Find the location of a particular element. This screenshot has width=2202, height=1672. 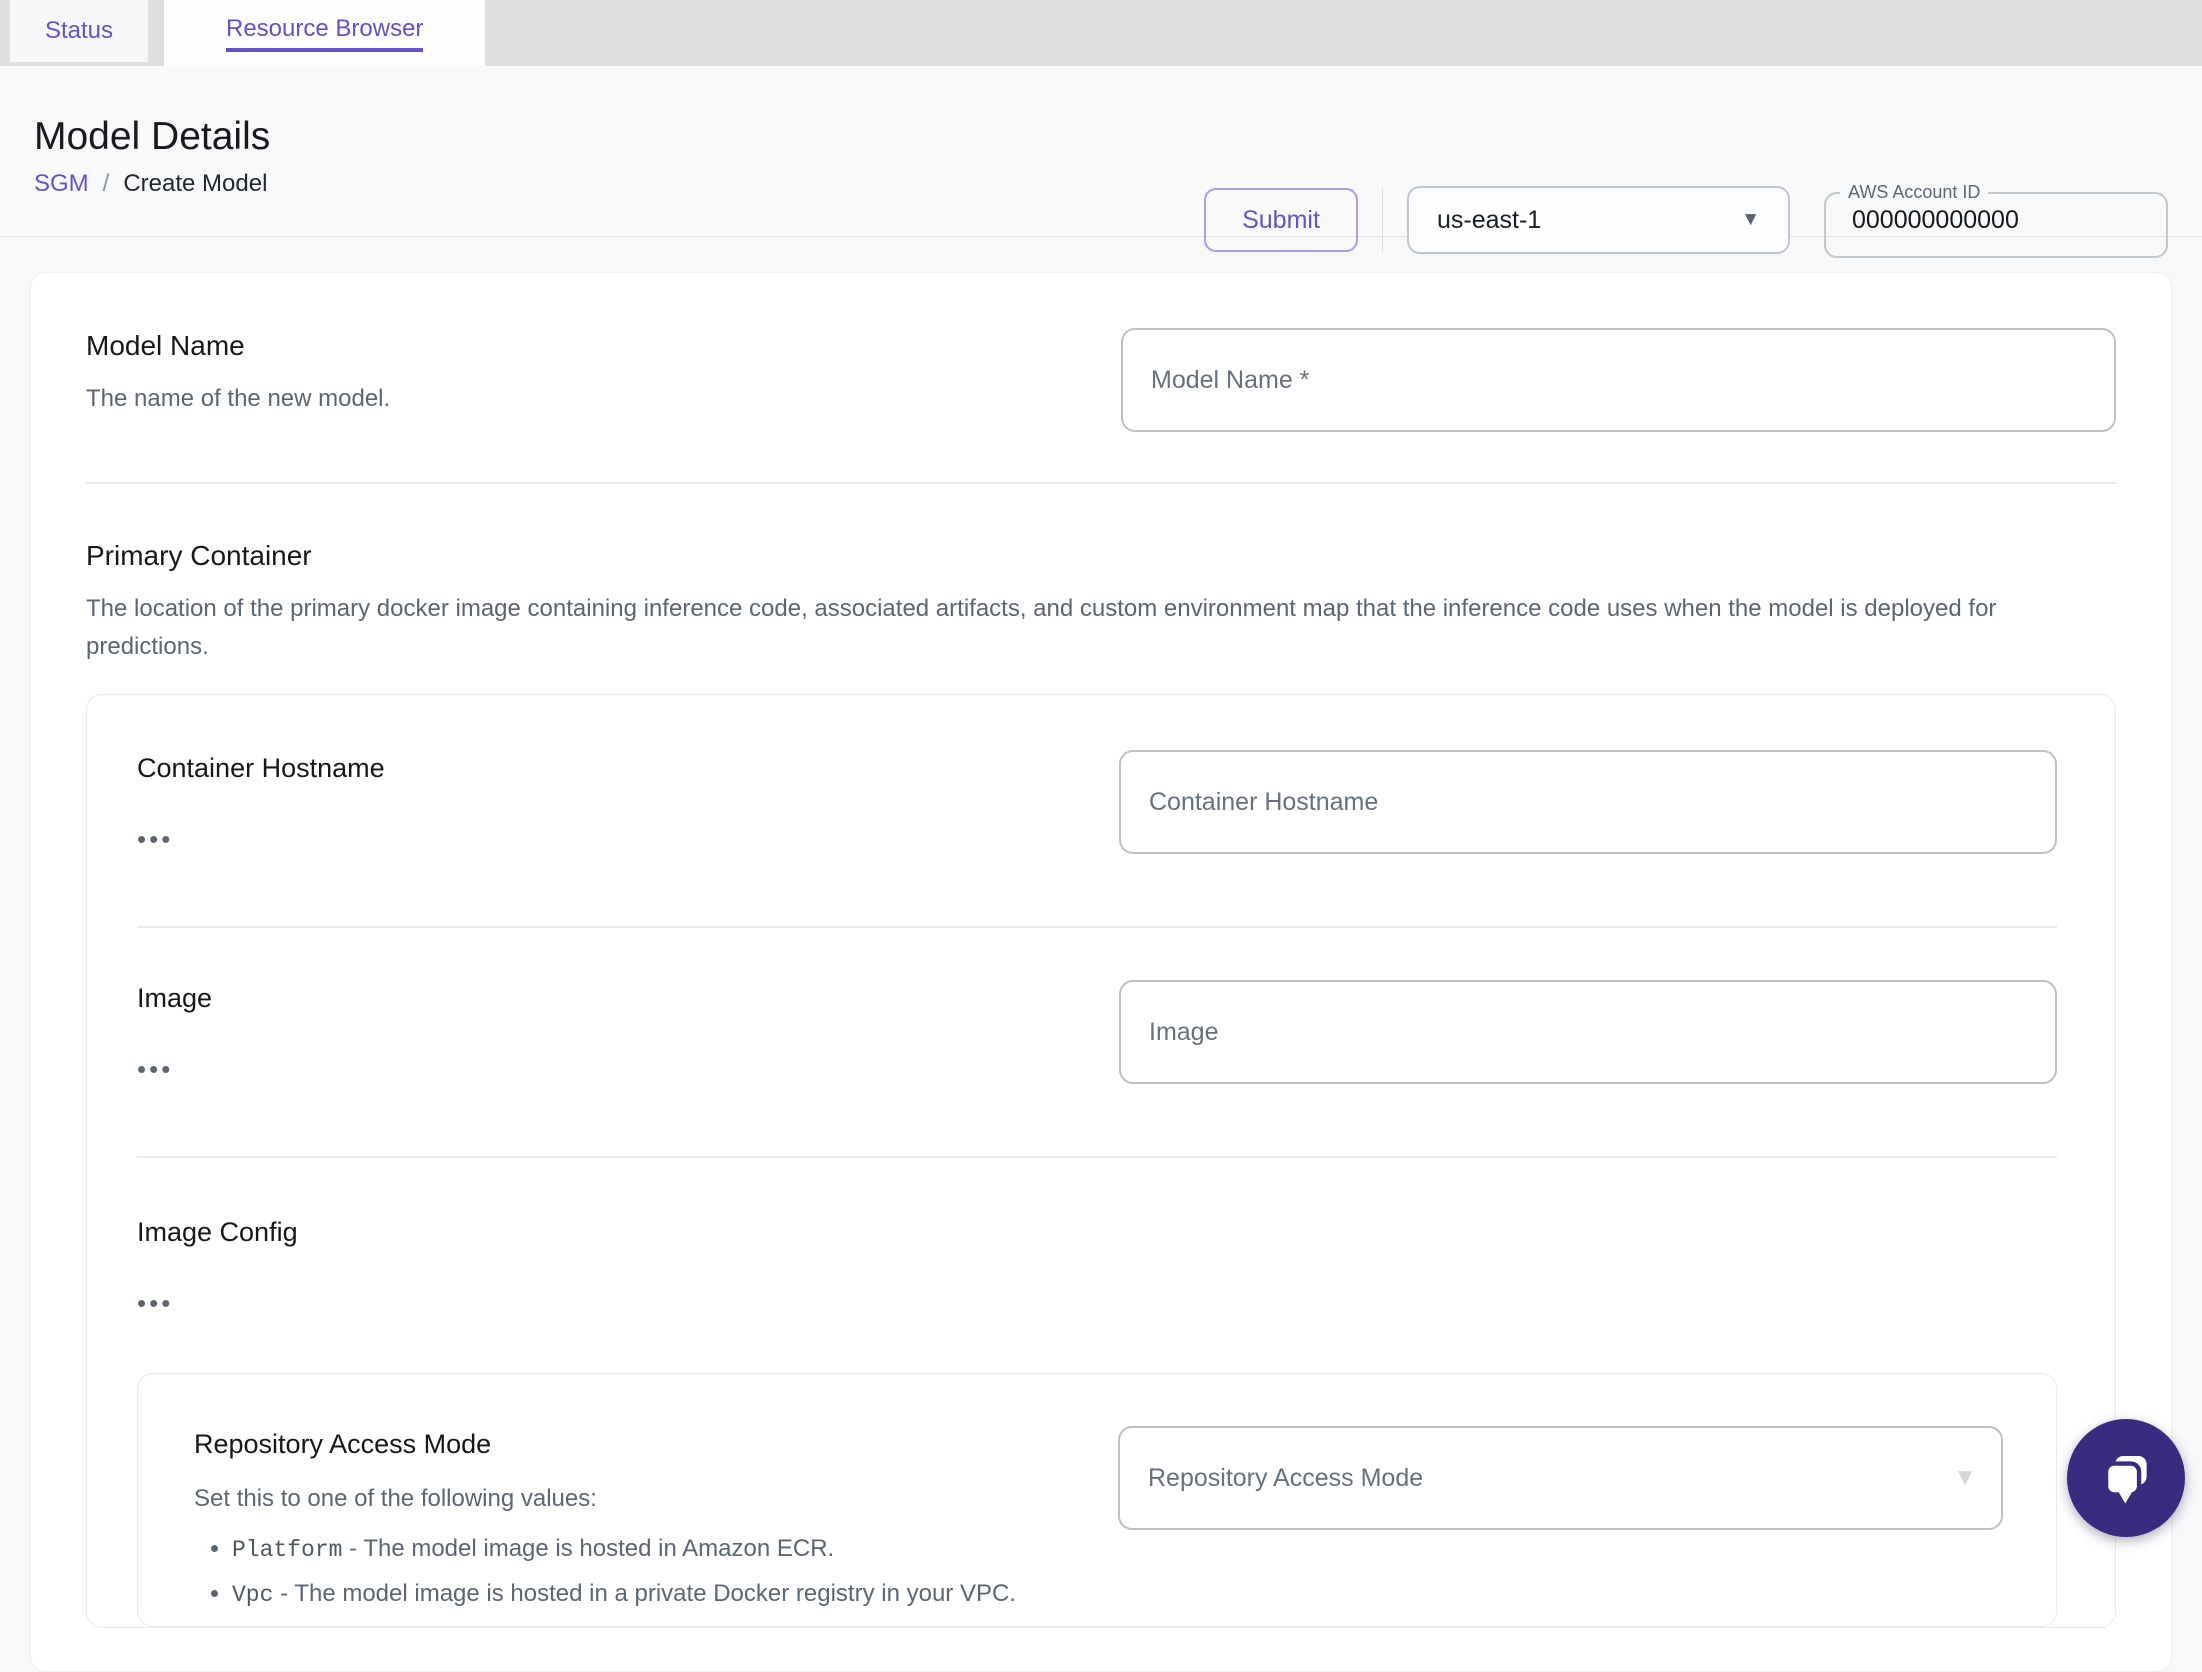

image-title: Image is located at coordinates (175, 998).